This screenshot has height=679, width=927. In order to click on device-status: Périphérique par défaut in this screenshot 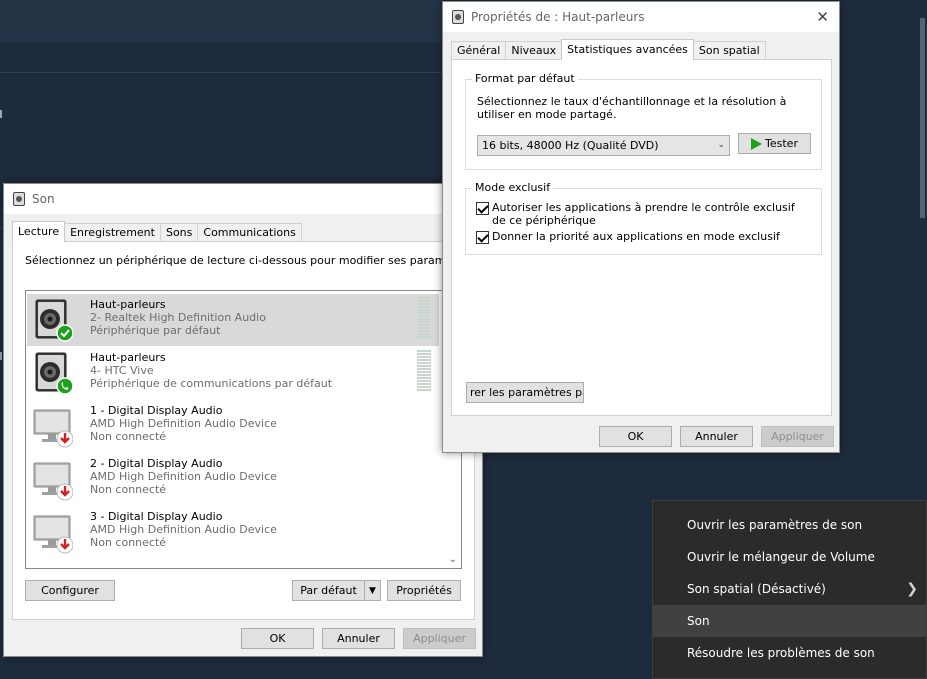, I will do `click(155, 330)`.